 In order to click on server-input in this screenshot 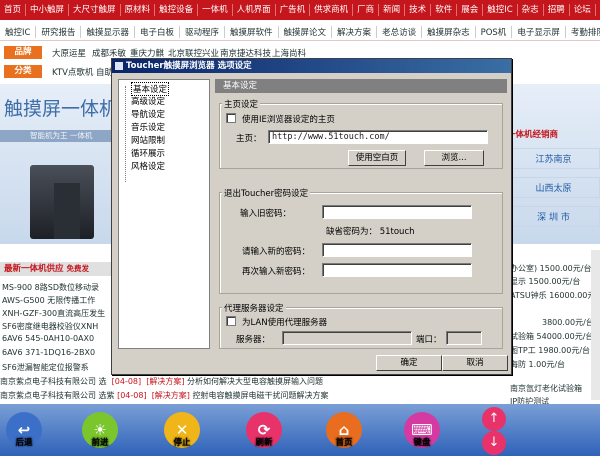, I will do `click(347, 338)`.